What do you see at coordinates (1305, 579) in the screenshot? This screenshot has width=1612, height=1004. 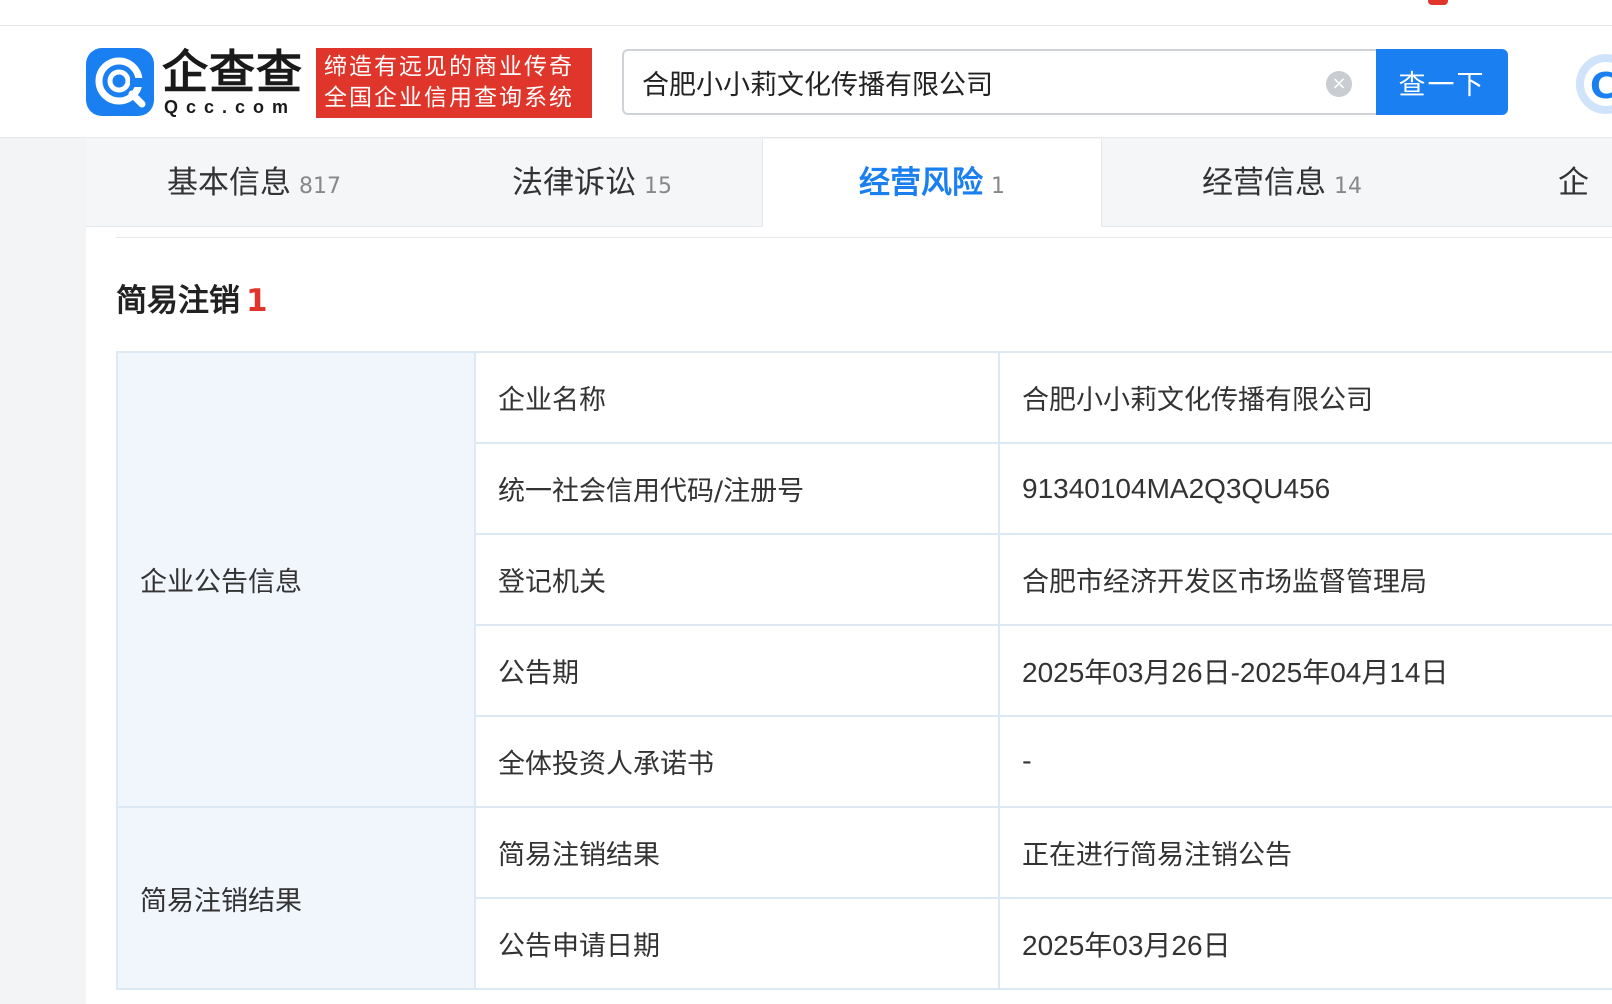 I see `row-value: 合肥市经济开发区市场监督管理局` at bounding box center [1305, 579].